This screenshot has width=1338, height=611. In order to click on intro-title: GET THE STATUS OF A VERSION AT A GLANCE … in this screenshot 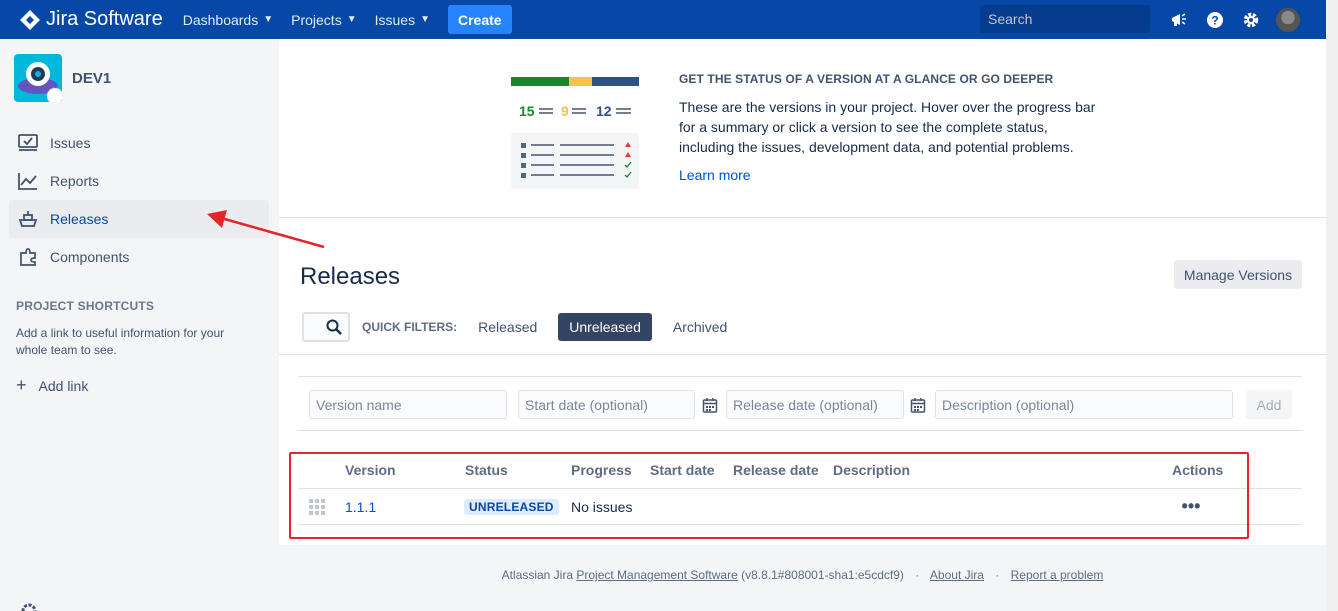, I will do `click(866, 79)`.